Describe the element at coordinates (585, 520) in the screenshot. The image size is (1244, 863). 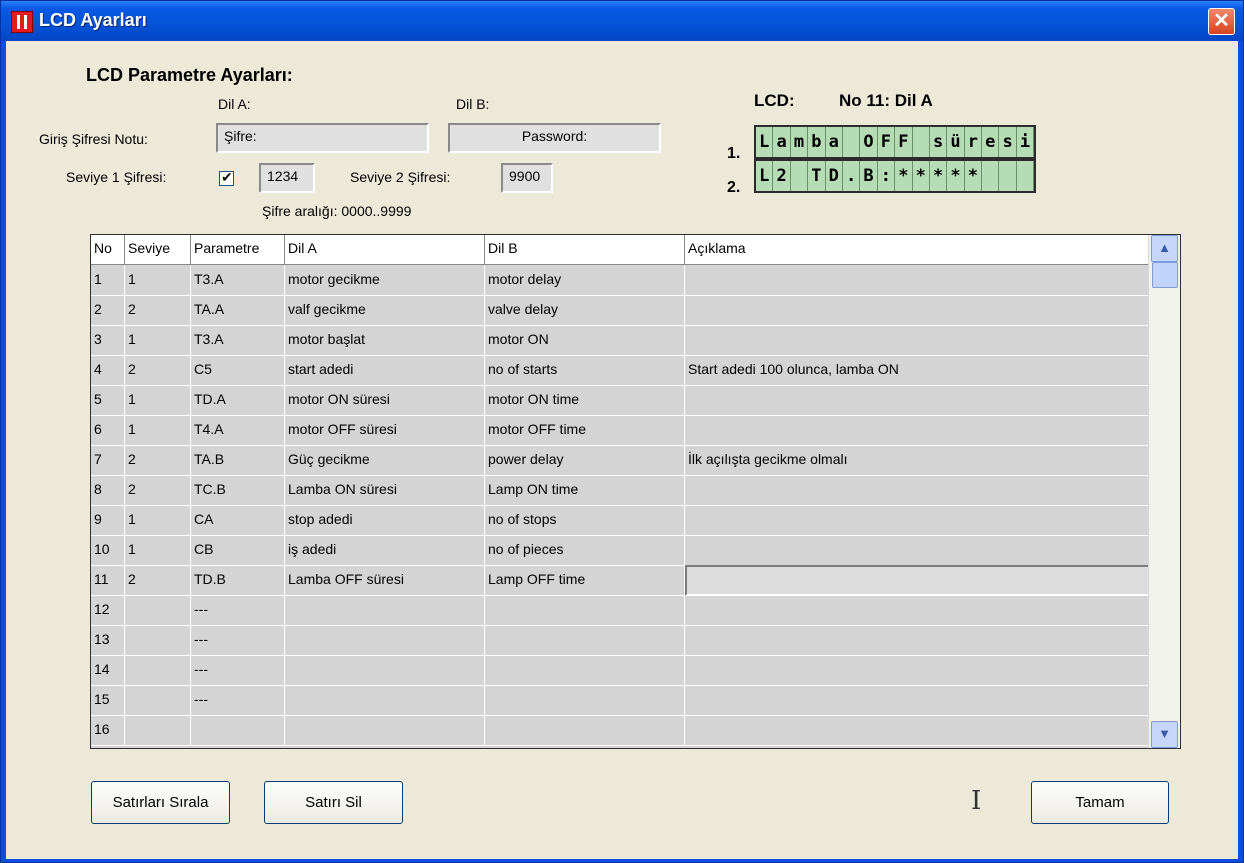
I see `table-cell: no of stops` at that location.